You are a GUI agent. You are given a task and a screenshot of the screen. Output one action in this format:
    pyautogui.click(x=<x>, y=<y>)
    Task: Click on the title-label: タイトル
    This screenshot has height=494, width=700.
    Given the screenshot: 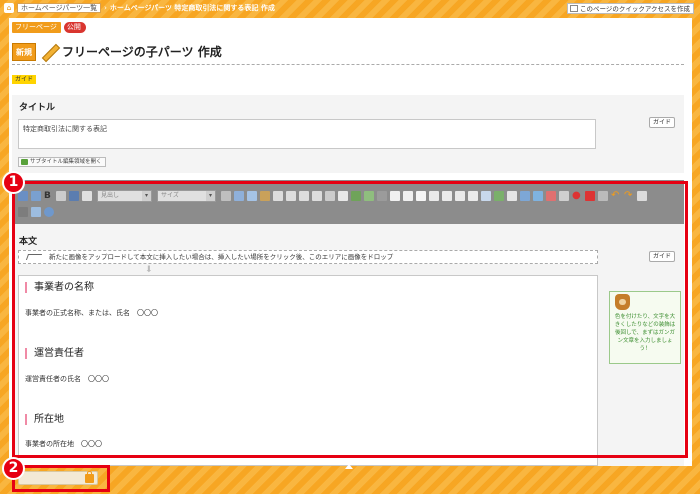 What is the action you would take?
    pyautogui.click(x=37, y=108)
    